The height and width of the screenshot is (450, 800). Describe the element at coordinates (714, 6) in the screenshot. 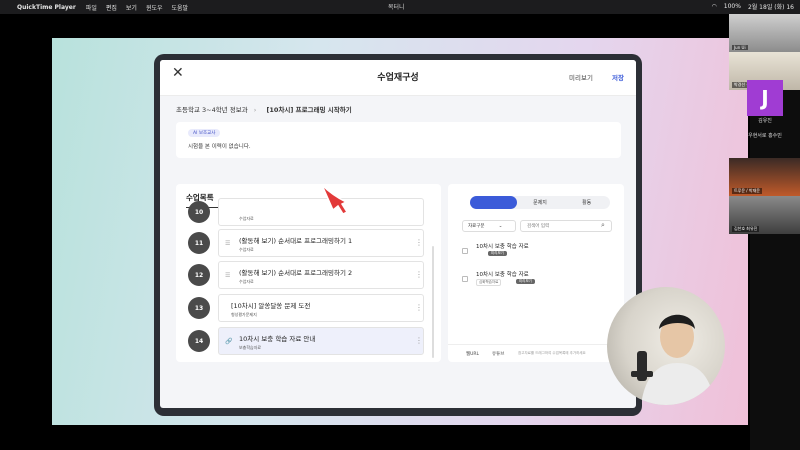

I see `wifi-icon: ◠` at that location.